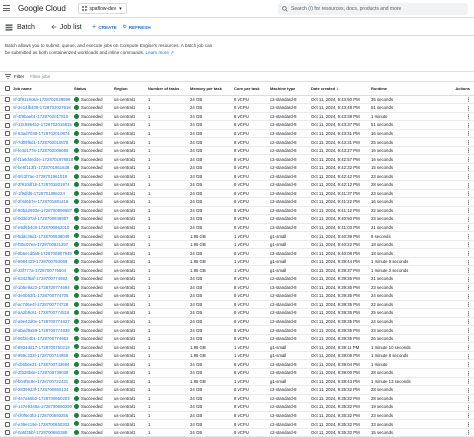  What do you see at coordinates (42, 108) in the screenshot?
I see `job-name-link: nf-2e14fb408-1728702027618` at bounding box center [42, 108].